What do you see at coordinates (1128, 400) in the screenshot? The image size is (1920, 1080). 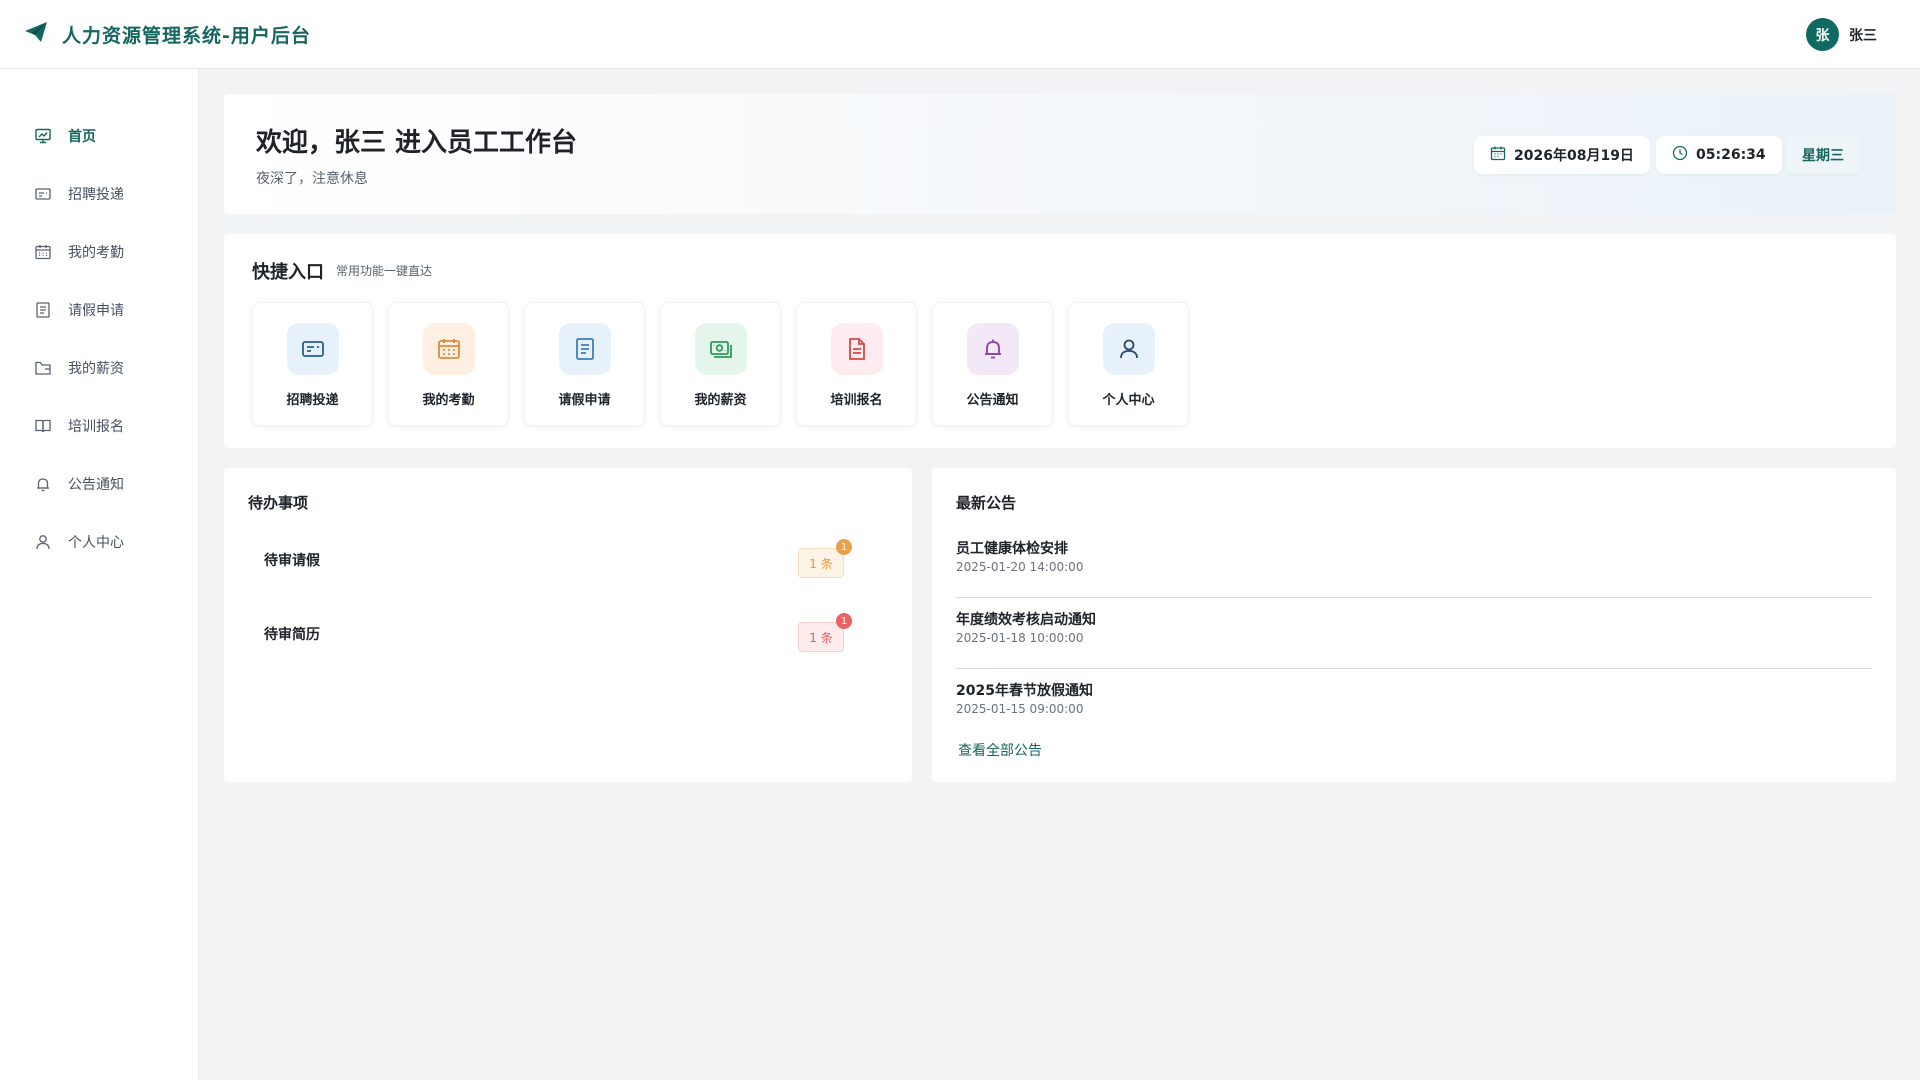 I see `quick-entry-label: 个人中心` at bounding box center [1128, 400].